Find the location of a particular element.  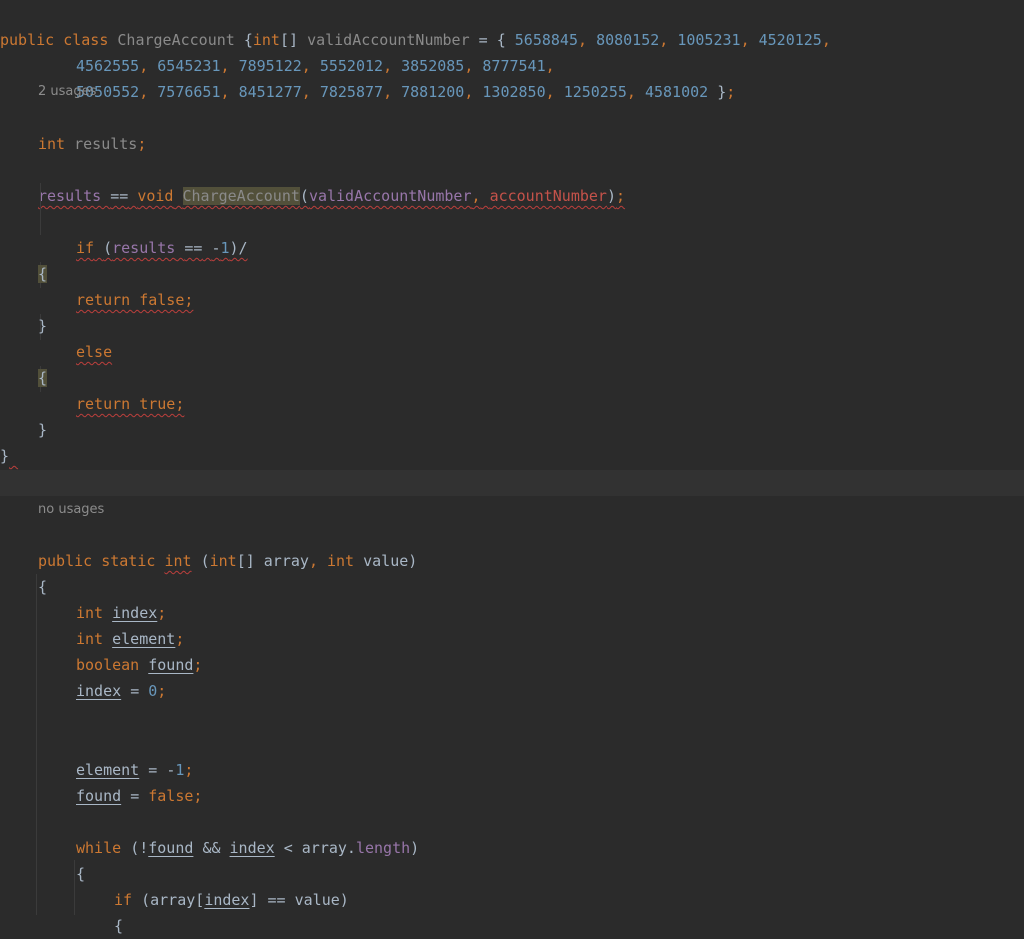

code-line-method-brace-open: { is located at coordinates (42, 572).